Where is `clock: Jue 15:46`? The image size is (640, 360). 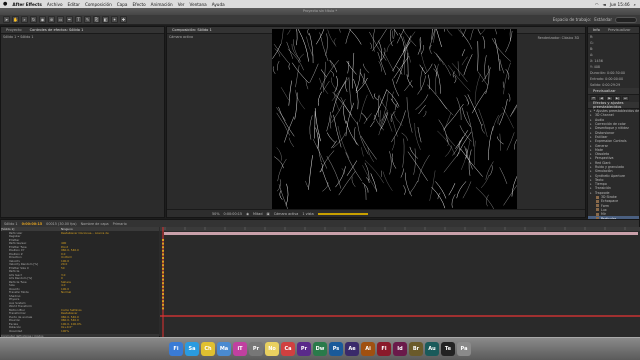
clock: Jue 15:46 is located at coordinates (620, 4).